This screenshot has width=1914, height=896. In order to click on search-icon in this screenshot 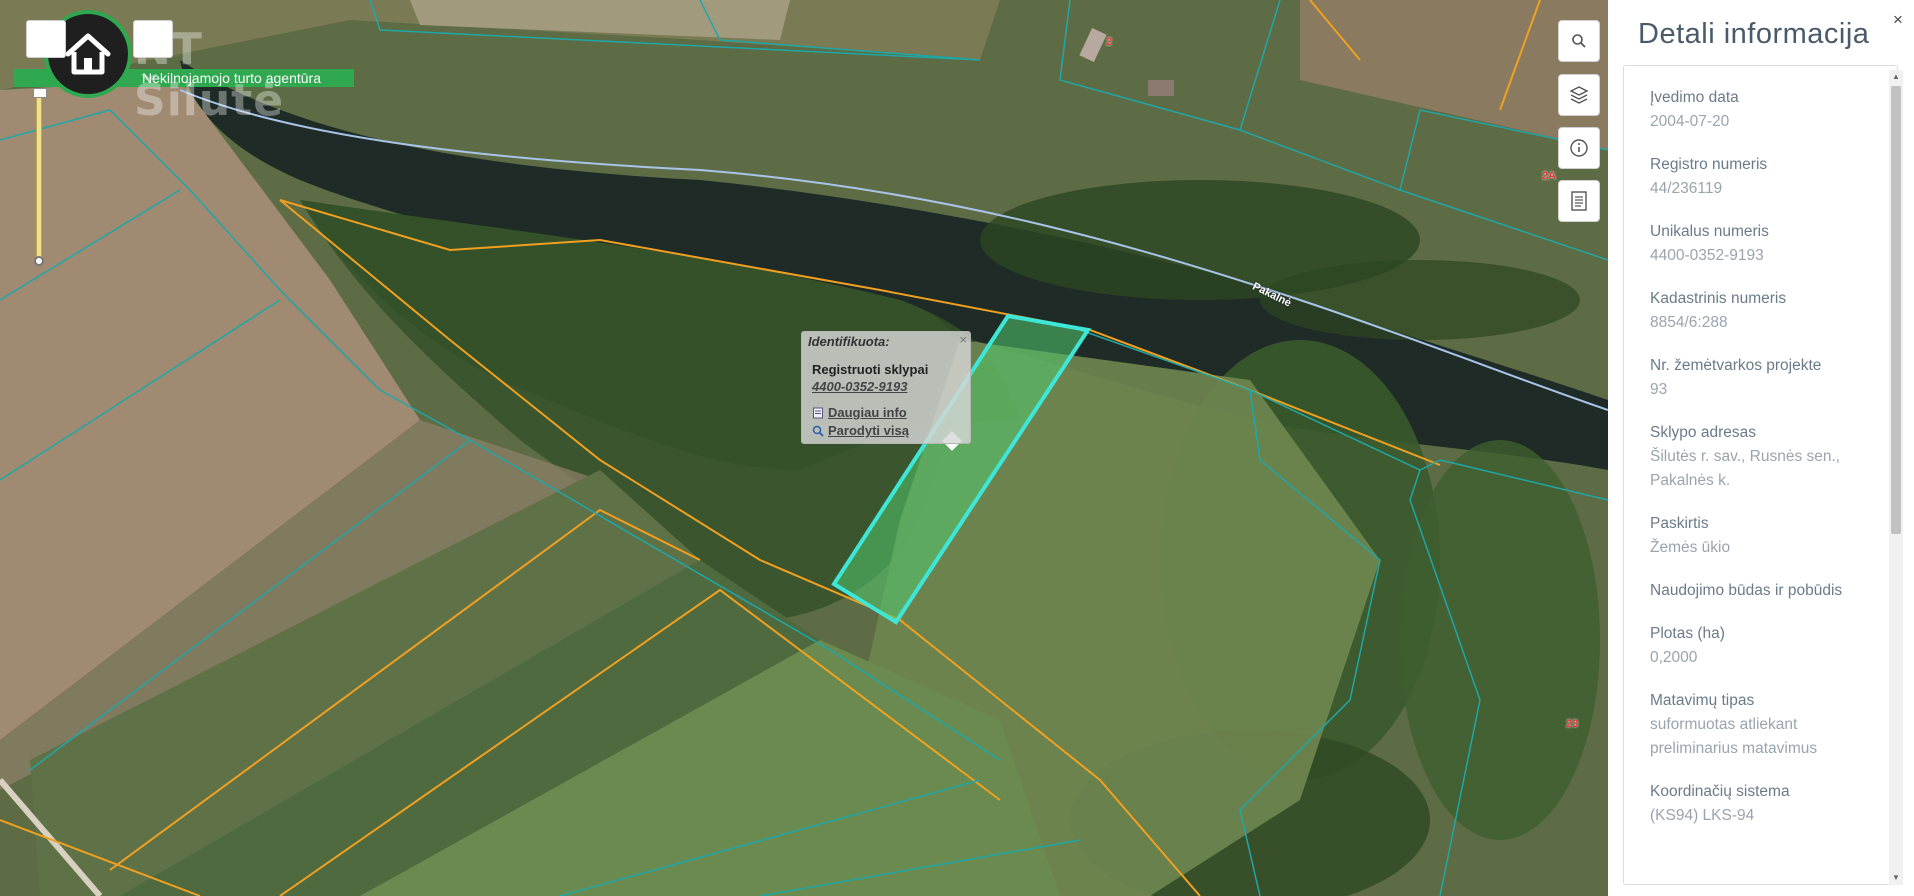, I will do `click(1579, 41)`.